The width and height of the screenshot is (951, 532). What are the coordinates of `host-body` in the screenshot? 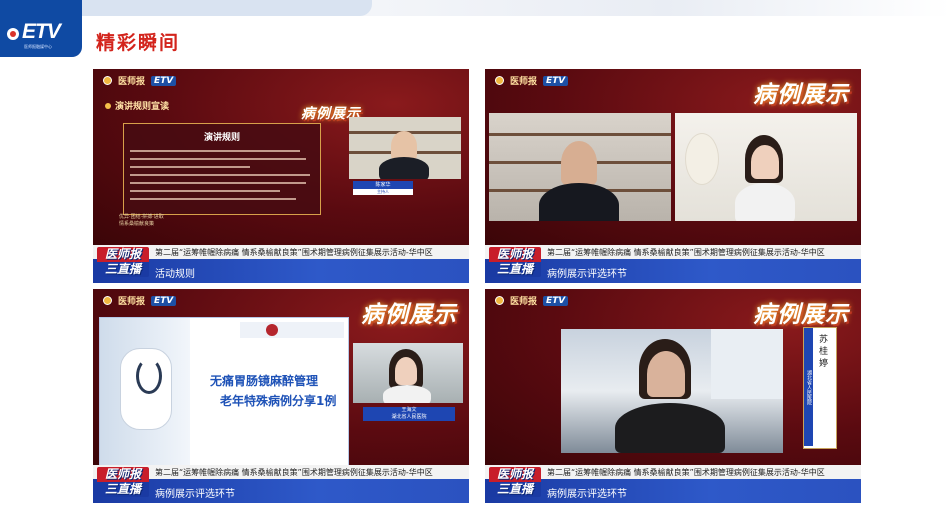 It's located at (404, 168).